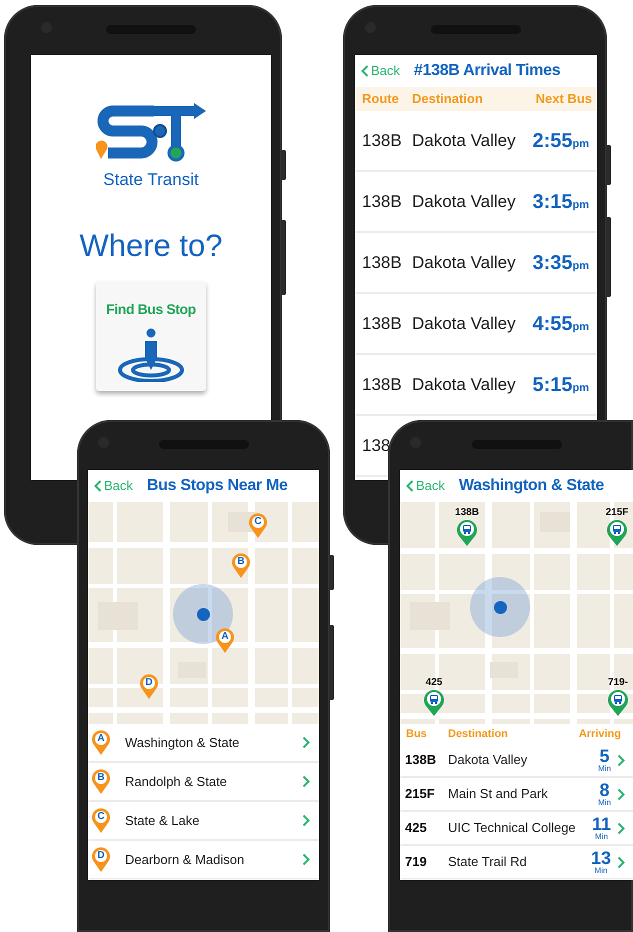 The height and width of the screenshot is (932, 633). What do you see at coordinates (185, 859) in the screenshot?
I see `stop-name: Dearborn & Madison` at bounding box center [185, 859].